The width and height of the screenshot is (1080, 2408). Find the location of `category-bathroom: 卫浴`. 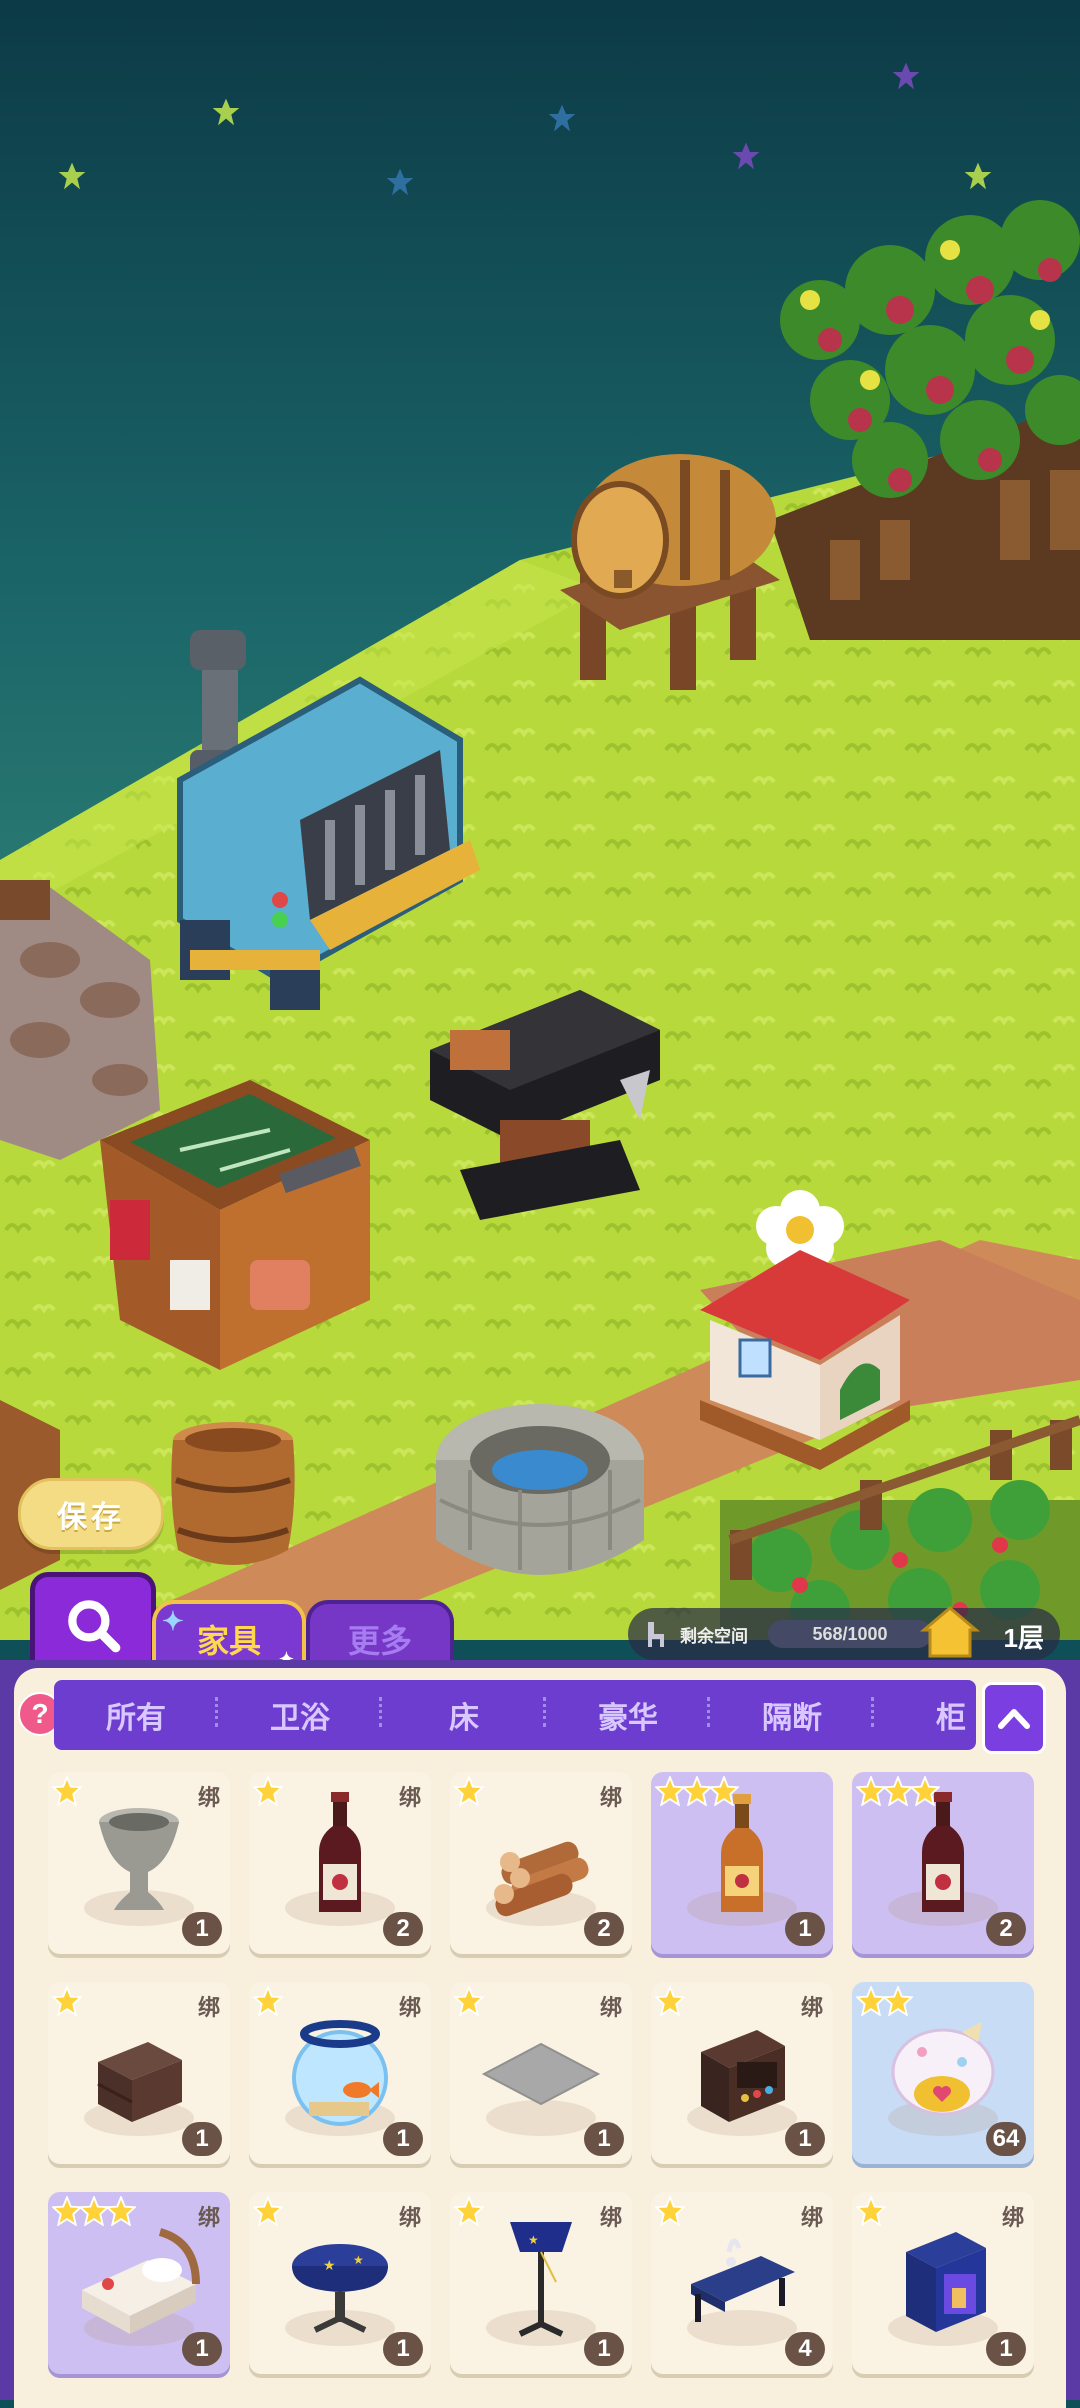

category-bathroom: 卫浴 is located at coordinates (300, 1715).